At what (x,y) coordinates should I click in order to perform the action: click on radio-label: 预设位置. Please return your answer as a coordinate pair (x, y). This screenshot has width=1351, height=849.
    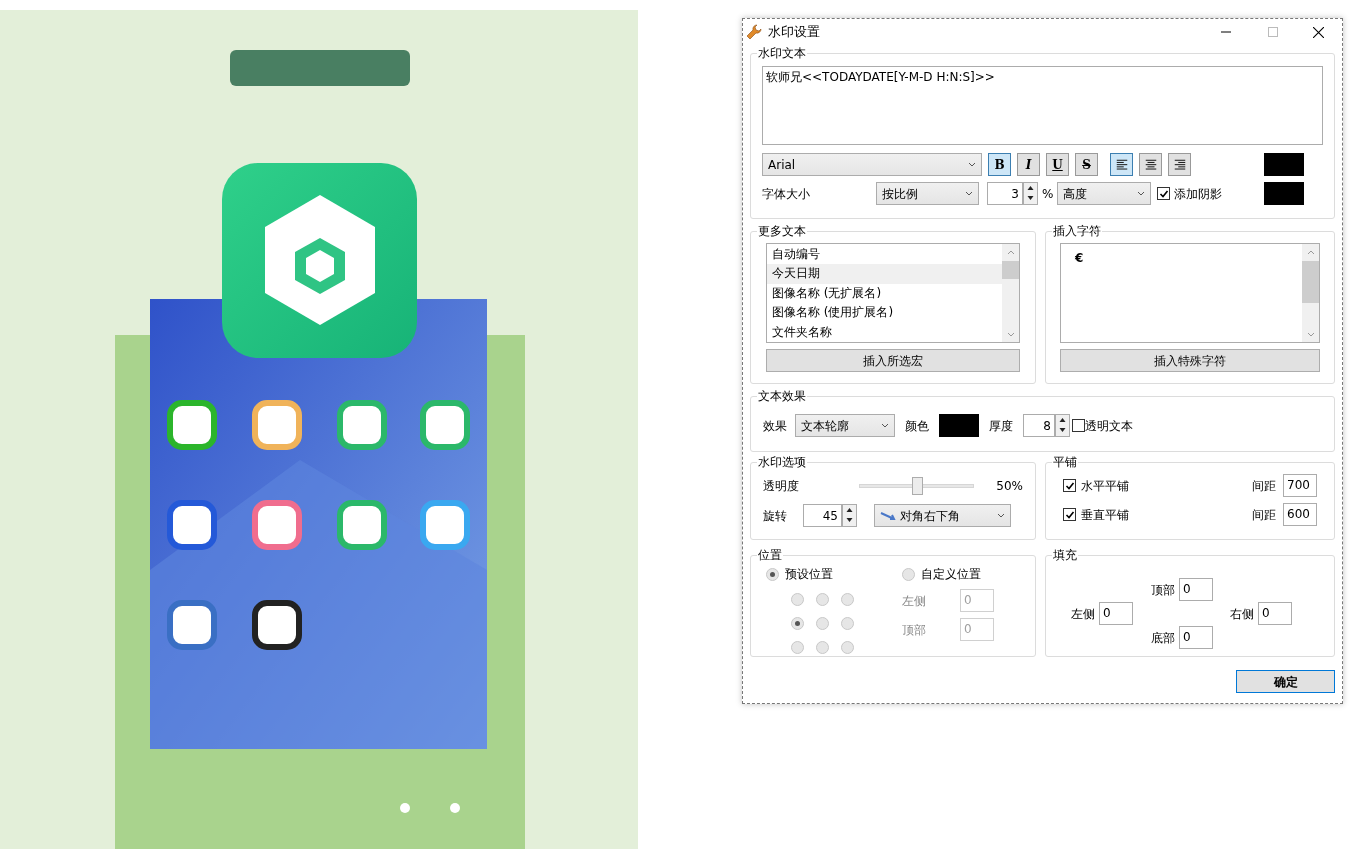
    Looking at the image, I should click on (809, 574).